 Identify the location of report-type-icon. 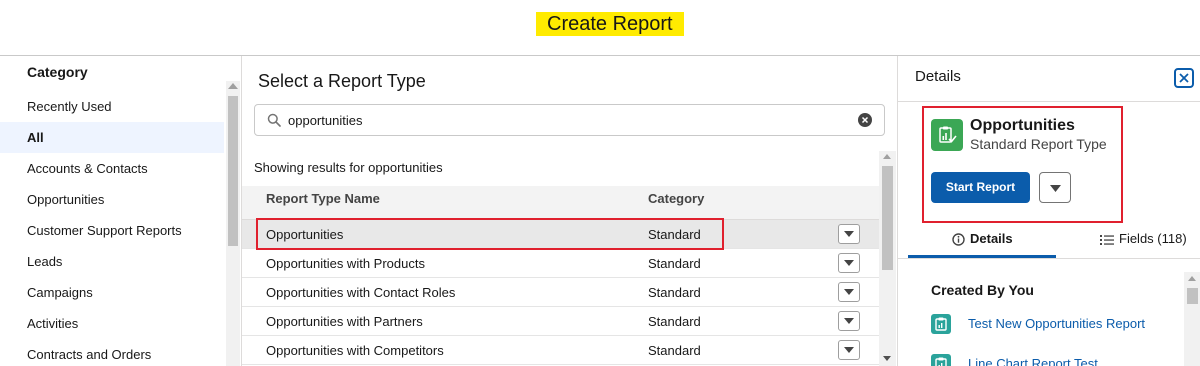
(947, 135).